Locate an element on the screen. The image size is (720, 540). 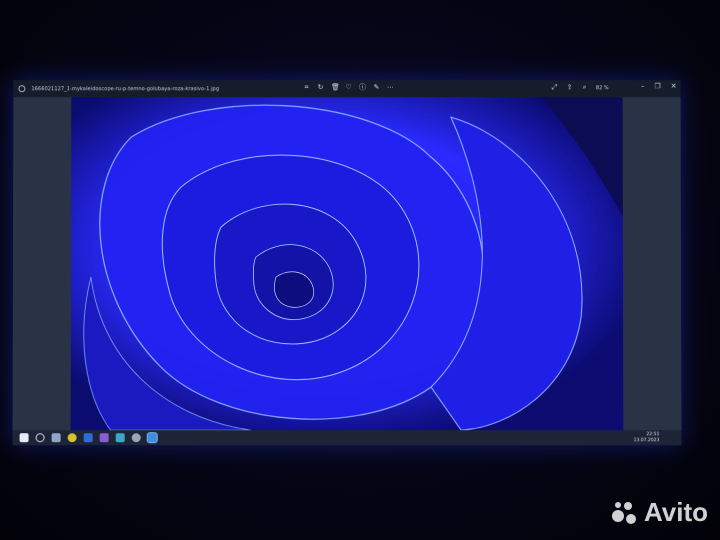
more-icon: ⋯ is located at coordinates (390, 87).